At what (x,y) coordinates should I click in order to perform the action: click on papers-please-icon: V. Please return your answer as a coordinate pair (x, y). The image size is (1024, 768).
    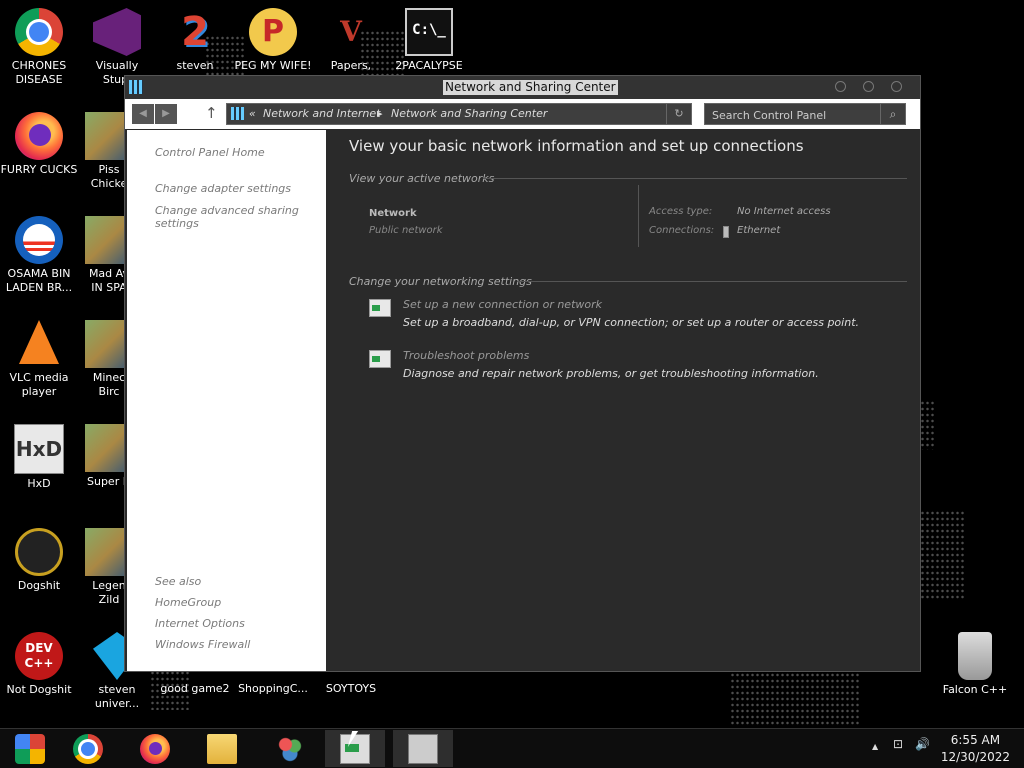
    Looking at the image, I should click on (351, 31).